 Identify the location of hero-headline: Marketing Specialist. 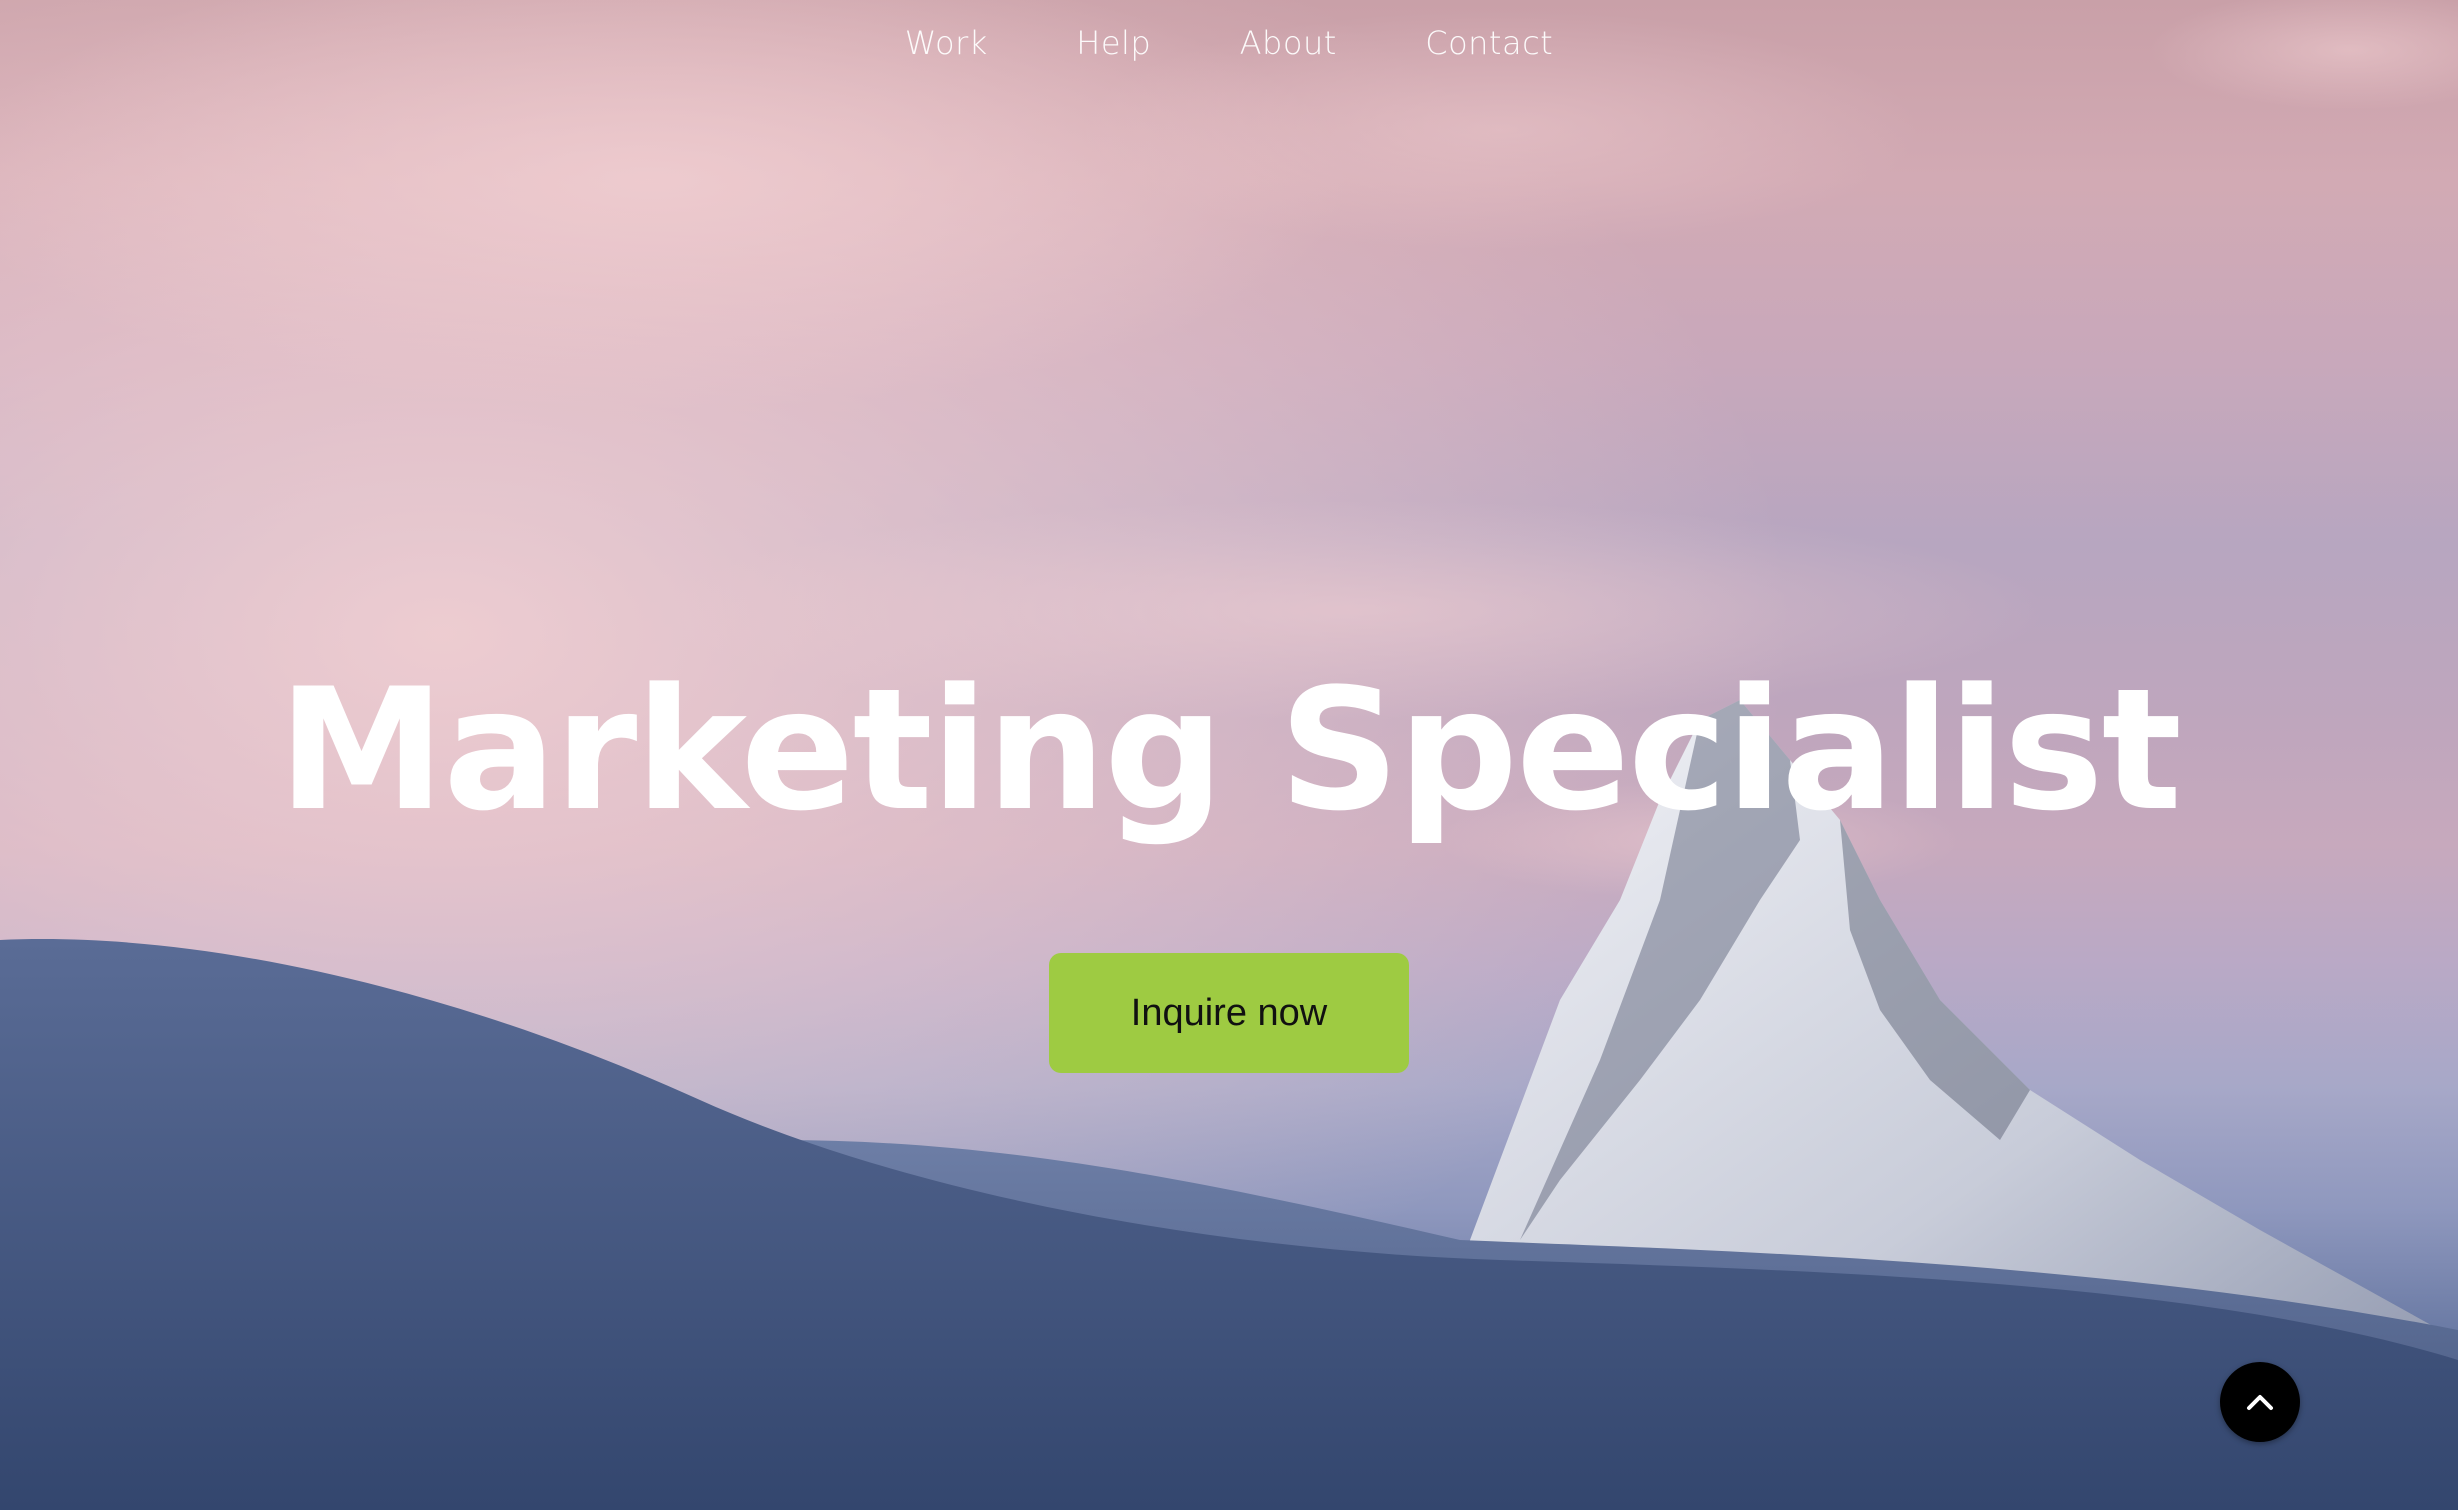
(1229, 750).